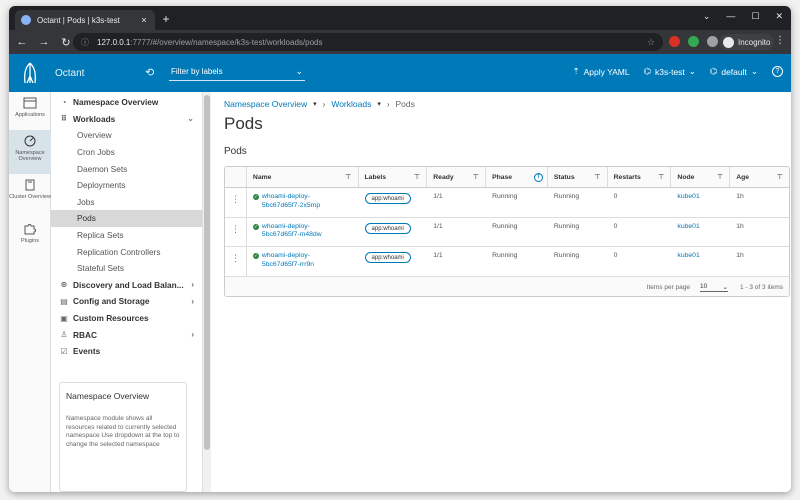 The width and height of the screenshot is (800, 500). I want to click on sidebar-item-workloads: ⠿ Workloads ⌄, so click(126, 119).